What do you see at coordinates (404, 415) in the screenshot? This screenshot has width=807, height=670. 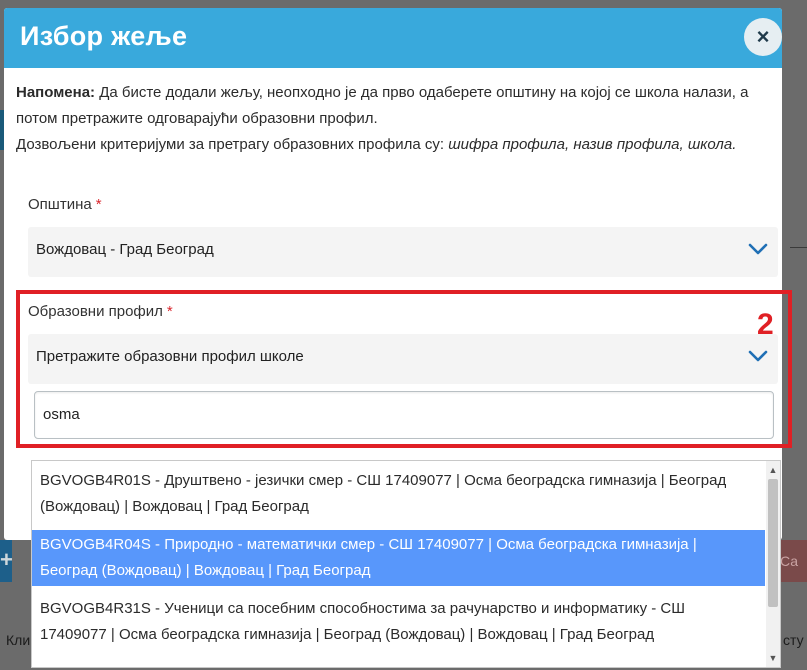 I see `profile-search-input: osma` at bounding box center [404, 415].